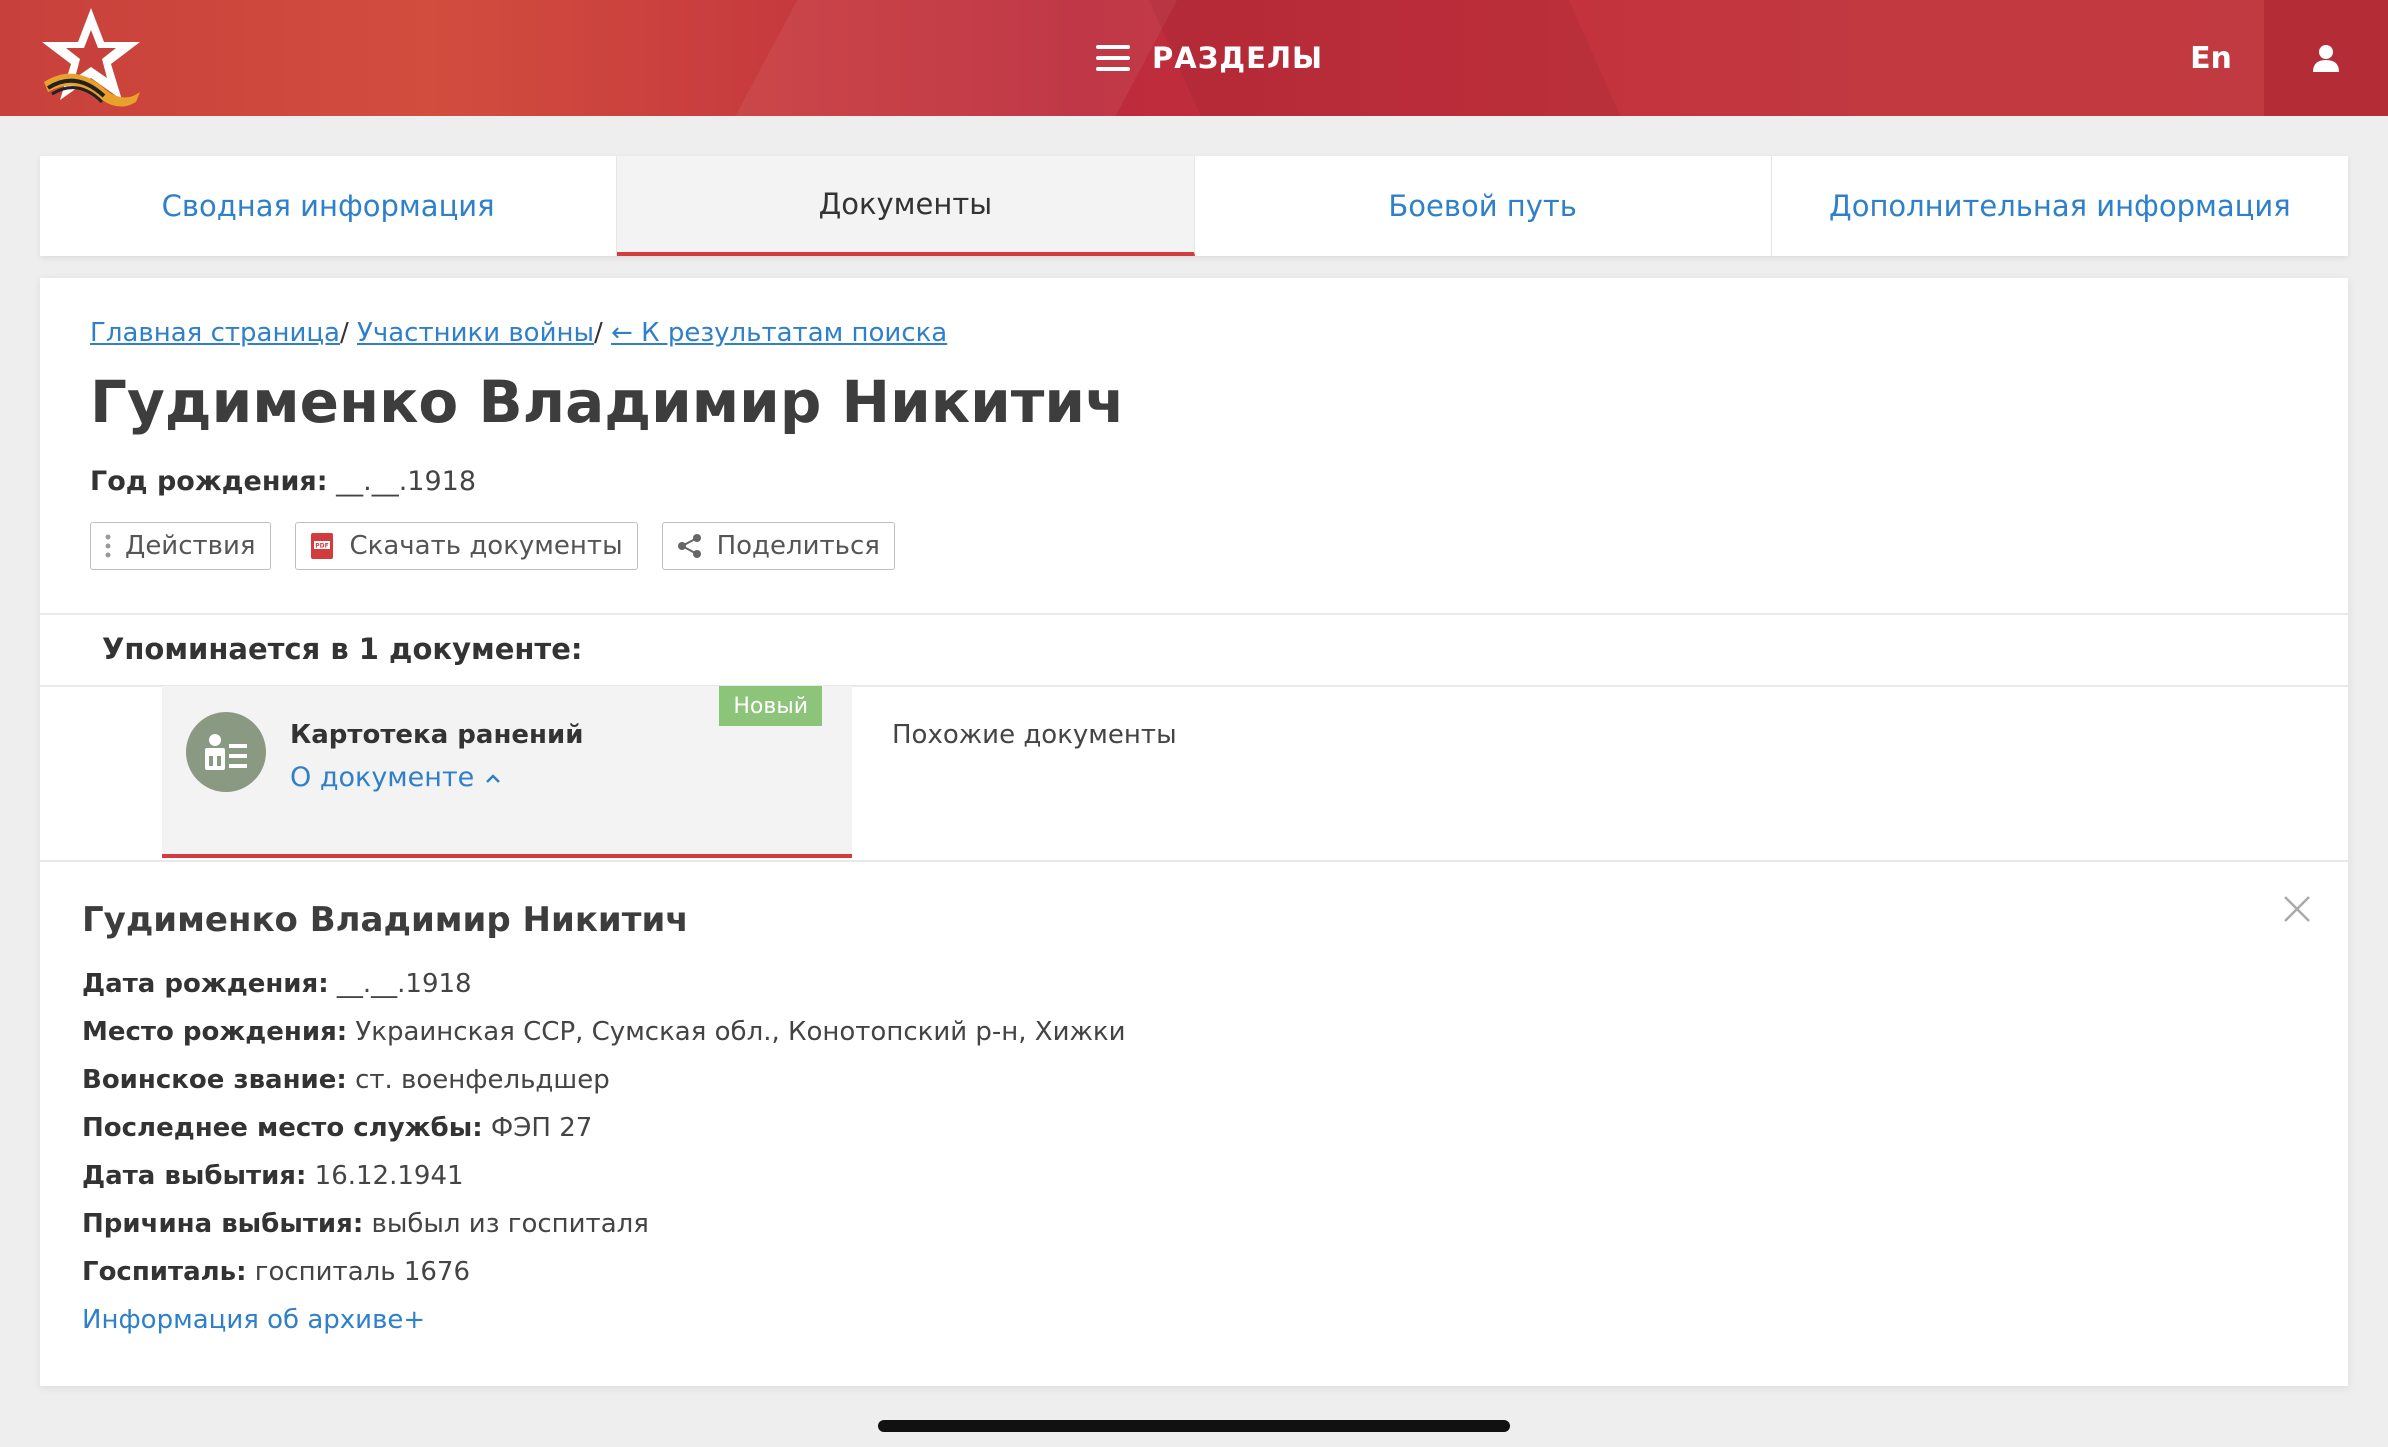 Image resolution: width=2388 pixels, height=1447 pixels. Describe the element at coordinates (493, 778) in the screenshot. I see `chevron-up-icon` at that location.